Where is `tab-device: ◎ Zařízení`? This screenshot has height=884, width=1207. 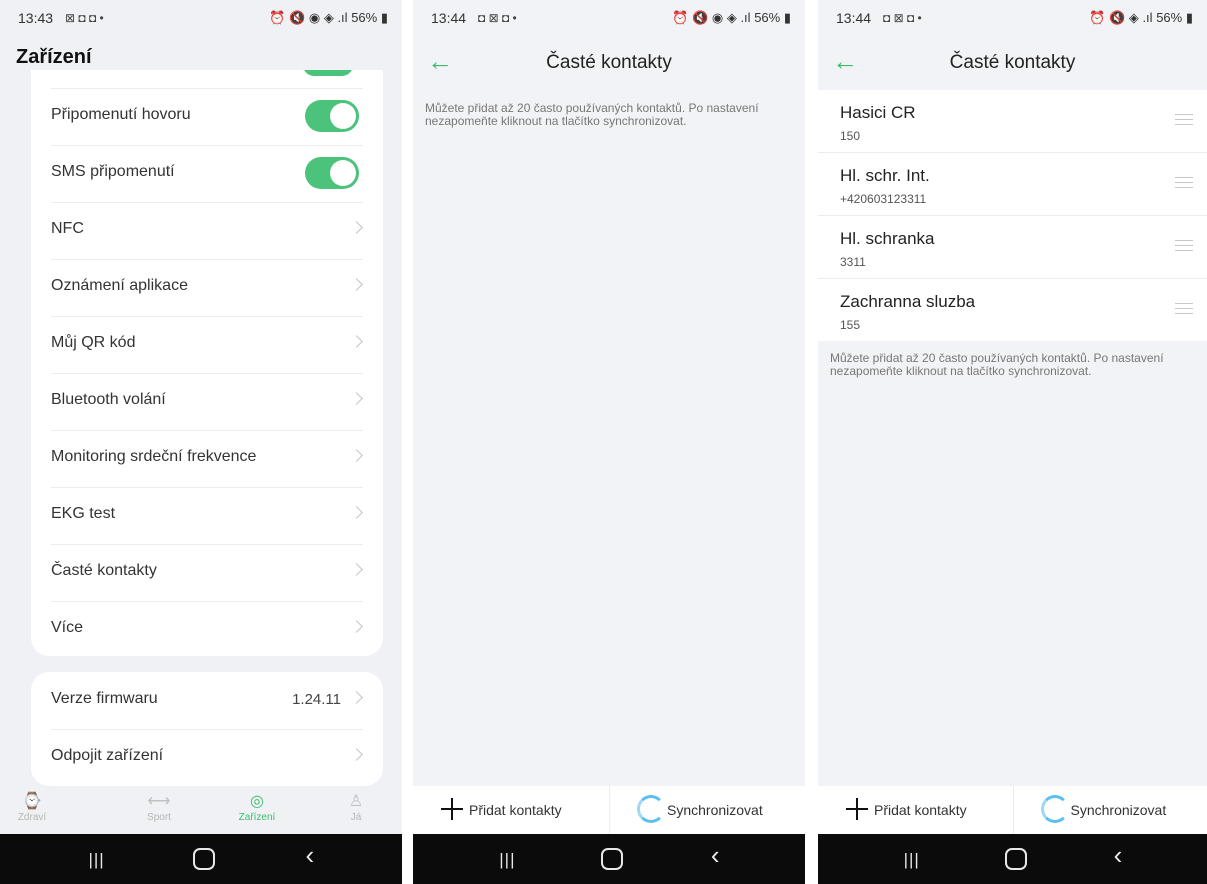
tab-device: ◎ Zařízení is located at coordinates (257, 807).